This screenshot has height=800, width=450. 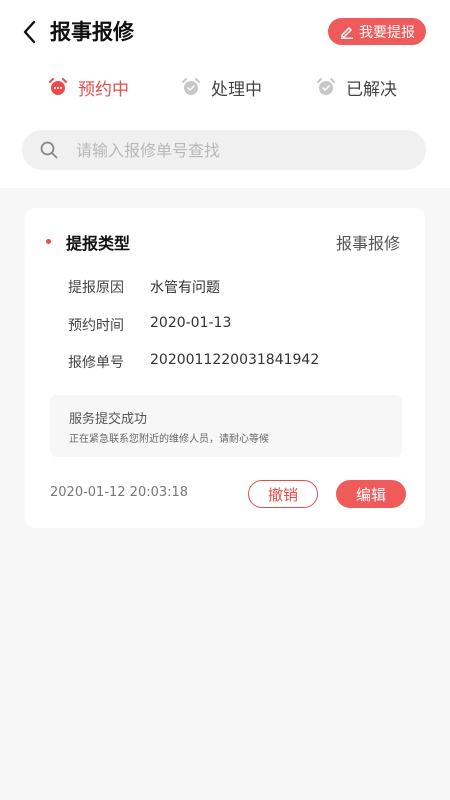 I want to click on reason-label: 提报原因, so click(x=96, y=288).